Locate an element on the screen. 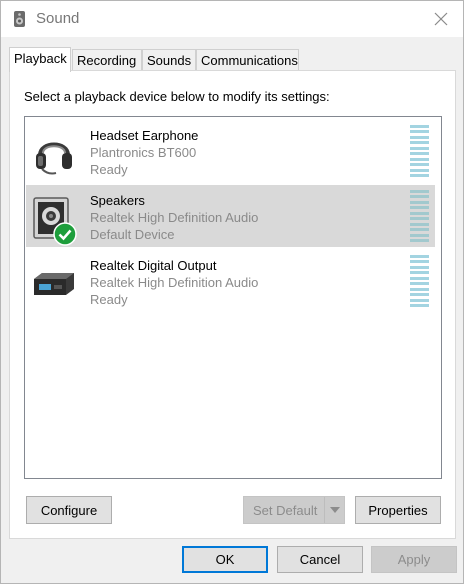 Image resolution: width=464 pixels, height=584 pixels. default-check-icon is located at coordinates (65, 234).